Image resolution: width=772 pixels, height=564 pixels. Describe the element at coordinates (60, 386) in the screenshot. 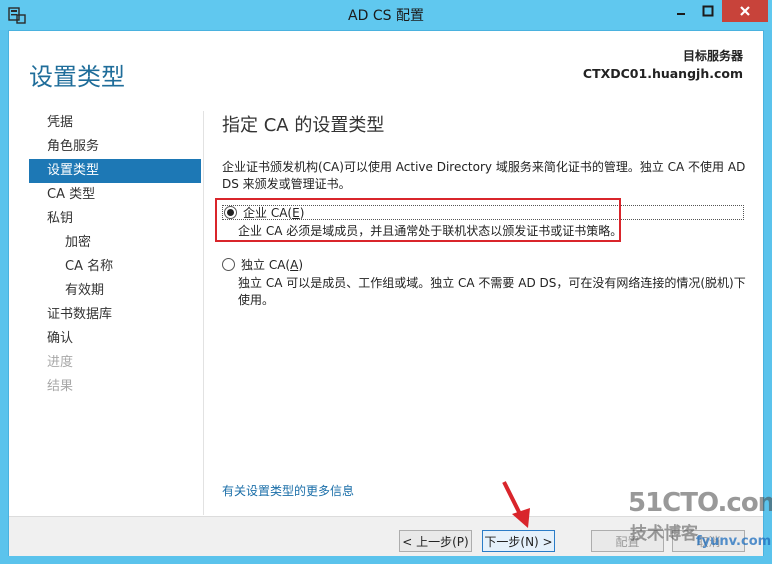

I see `sidebar-item-results: 结果` at that location.